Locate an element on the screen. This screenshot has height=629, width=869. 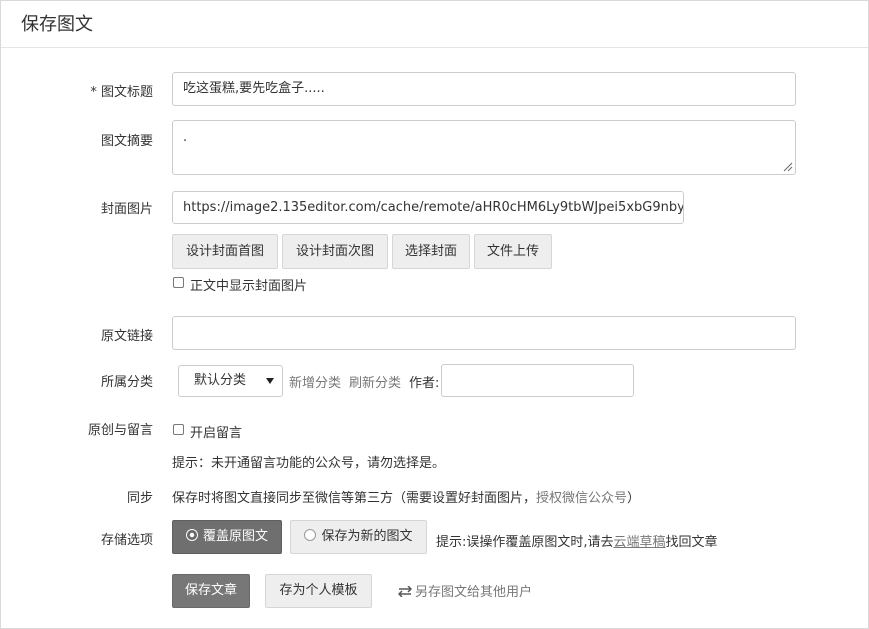
new-category-link: 新增分类 is located at coordinates (315, 381).